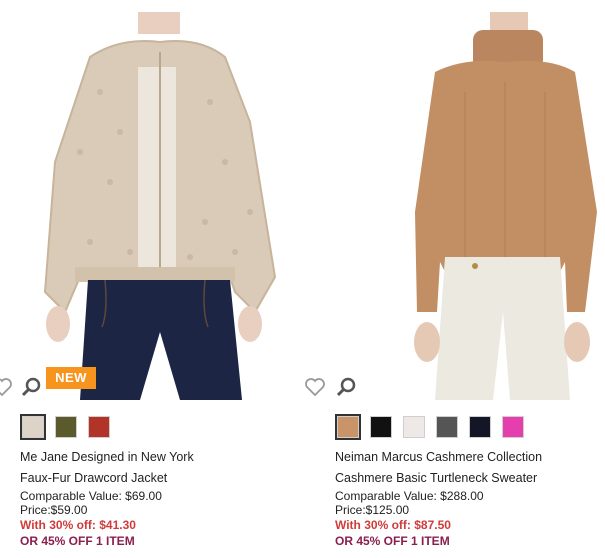  Describe the element at coordinates (93, 478) in the screenshot. I see `product-name: Faux-Fur Drawcord Jacket` at that location.